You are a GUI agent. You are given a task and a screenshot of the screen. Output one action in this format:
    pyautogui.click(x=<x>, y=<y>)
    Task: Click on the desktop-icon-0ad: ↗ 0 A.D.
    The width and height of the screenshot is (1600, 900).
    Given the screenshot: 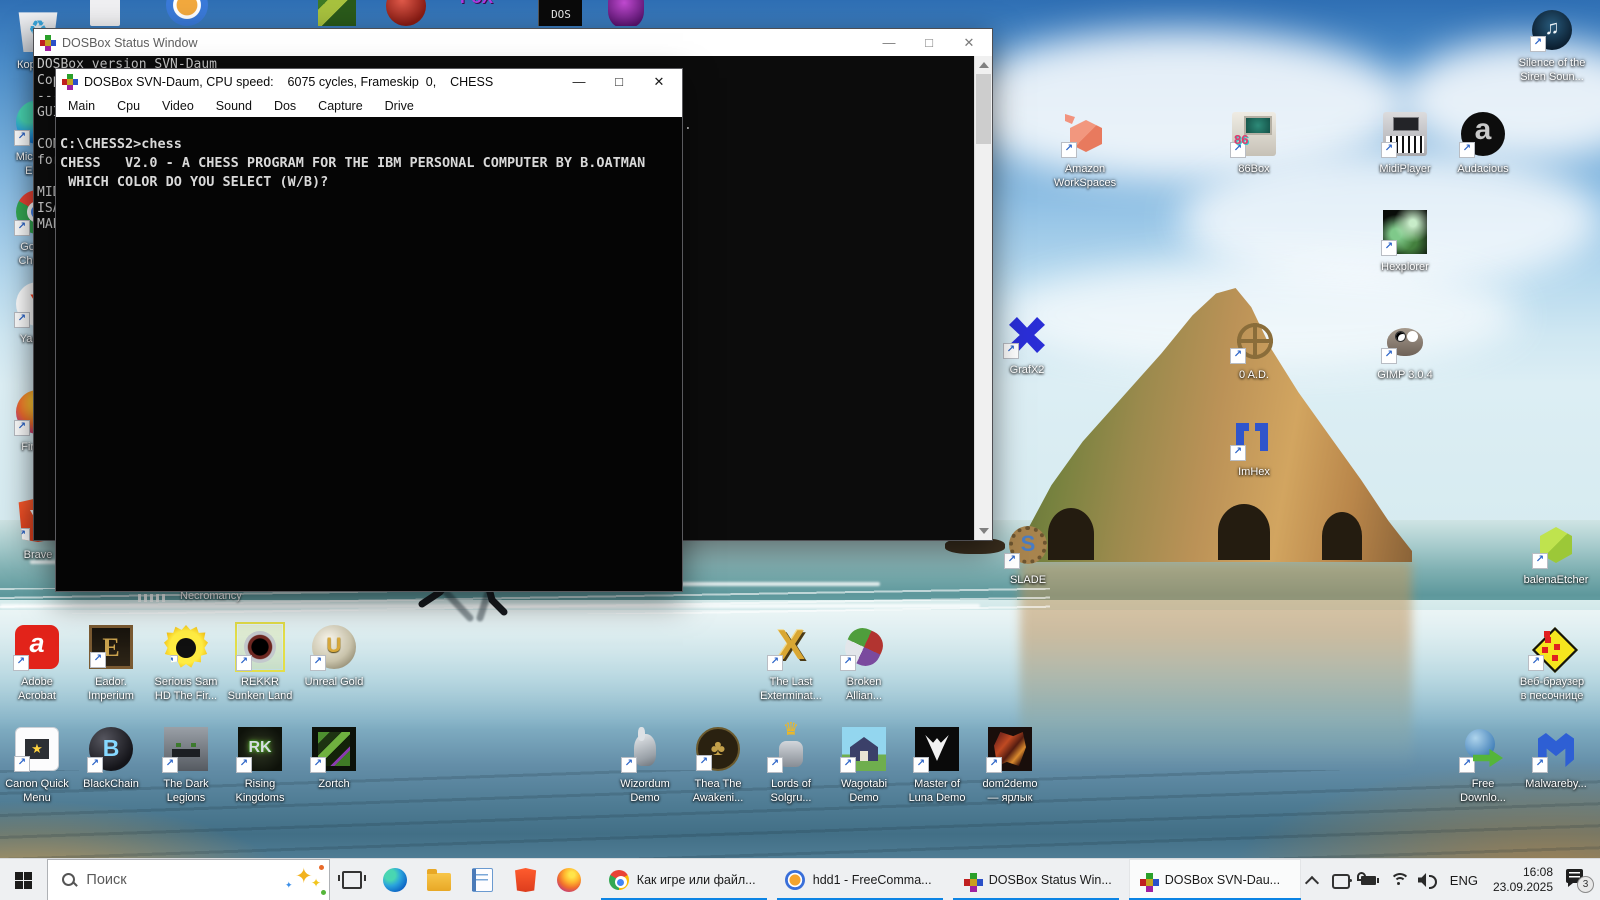 What is the action you would take?
    pyautogui.click(x=1254, y=350)
    